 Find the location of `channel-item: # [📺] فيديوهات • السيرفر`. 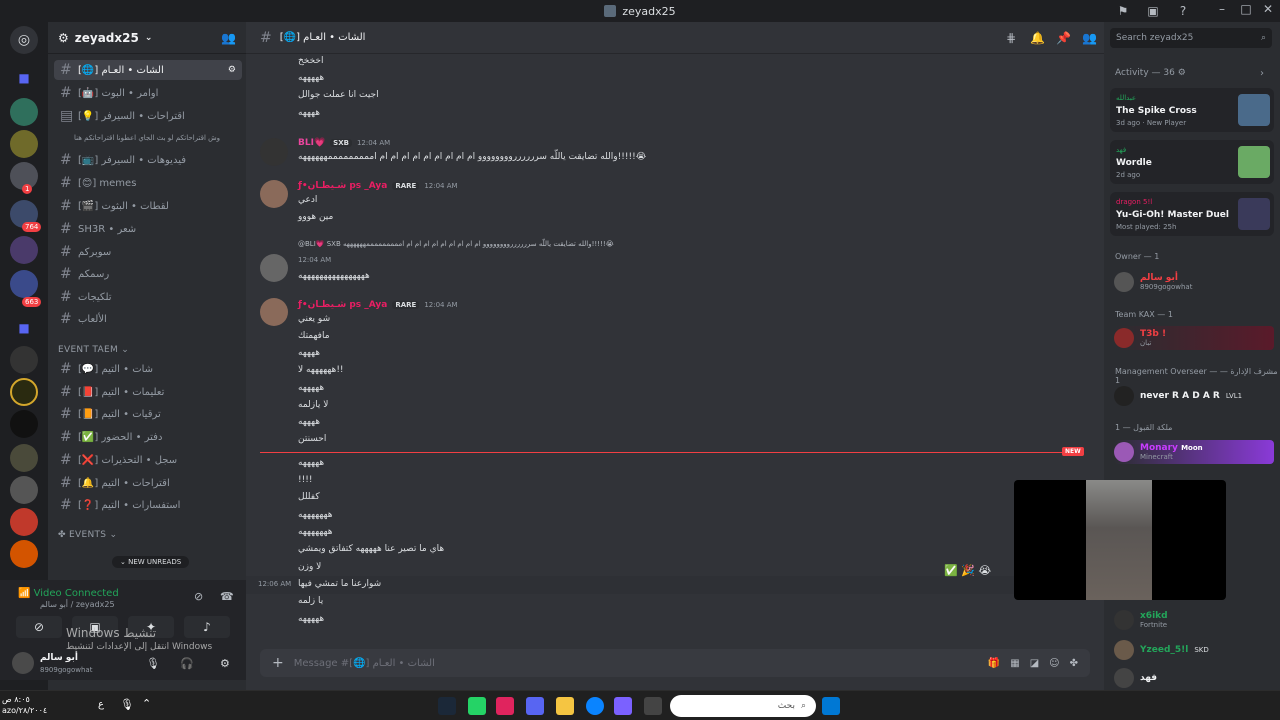

channel-item: # [📺] فيديوهات • السيرفر is located at coordinates (148, 160).